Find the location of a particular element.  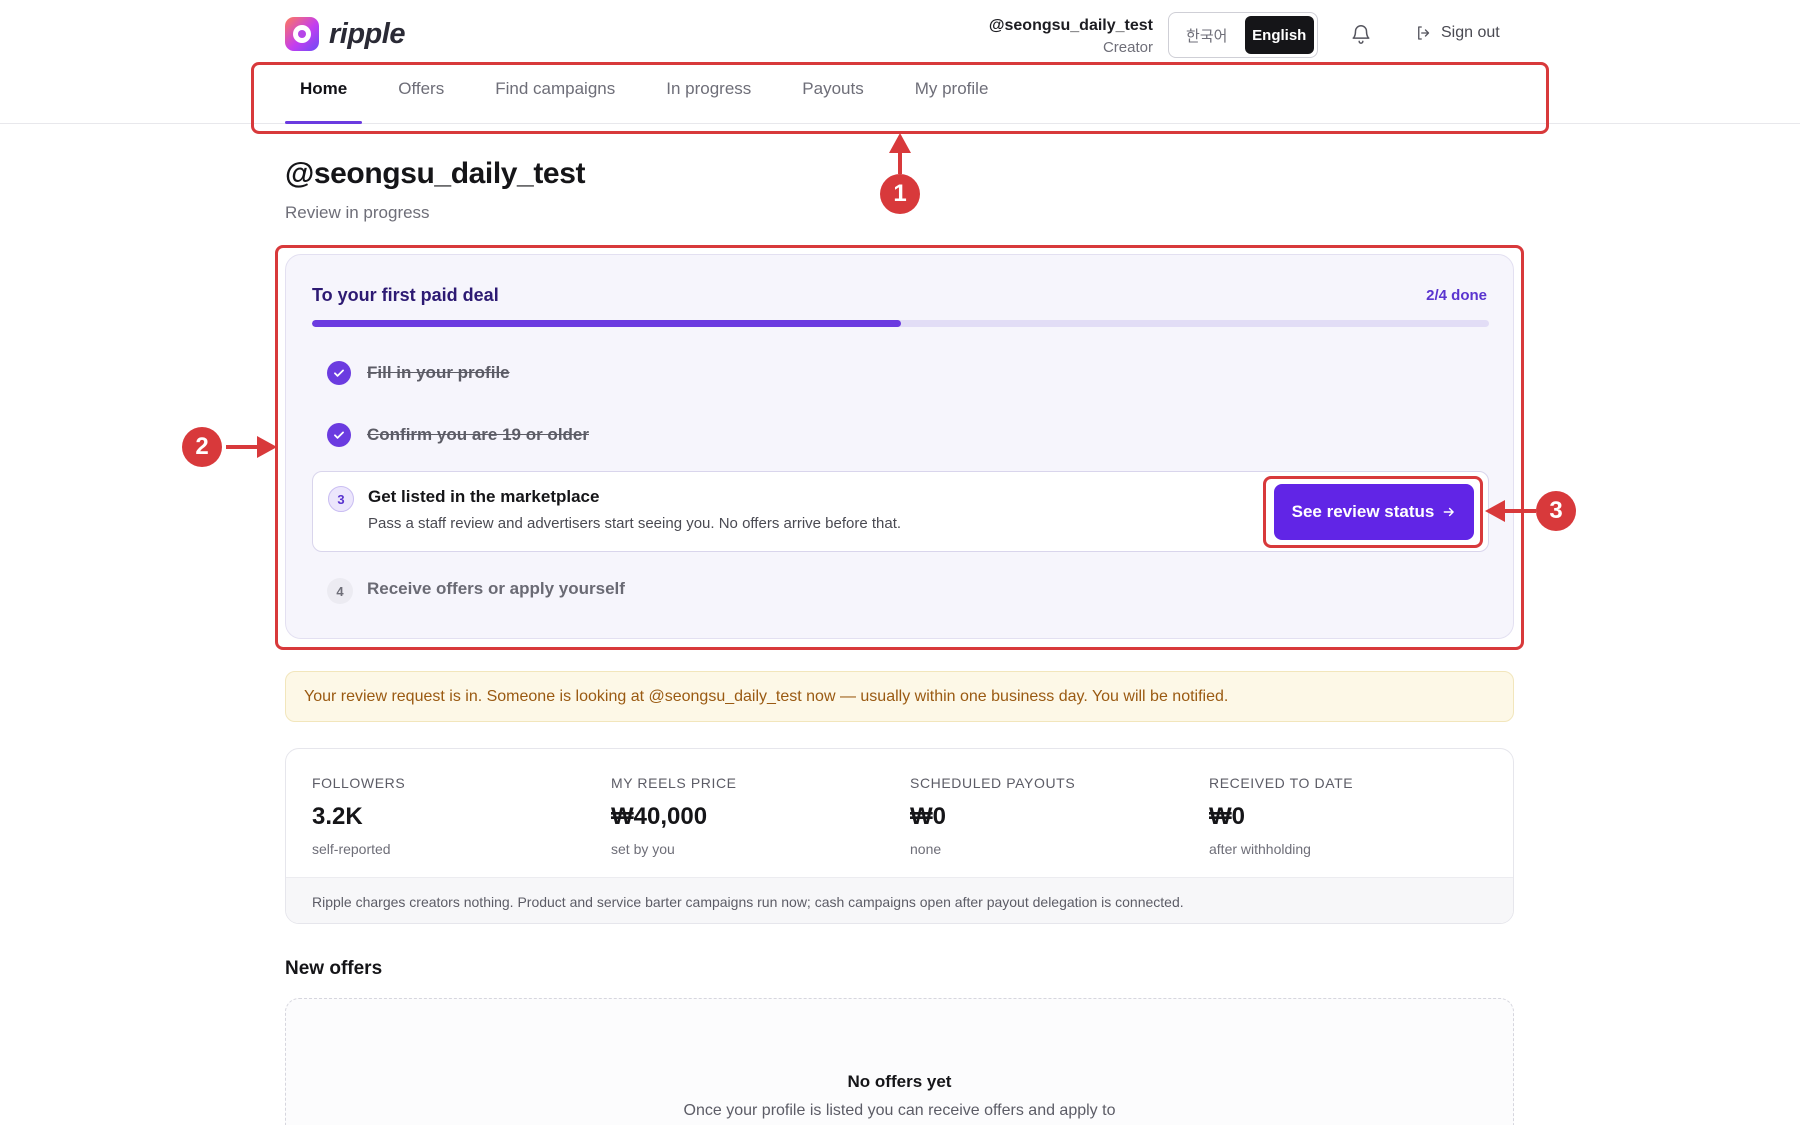

stat-value: ₩40,000 is located at coordinates (659, 816).